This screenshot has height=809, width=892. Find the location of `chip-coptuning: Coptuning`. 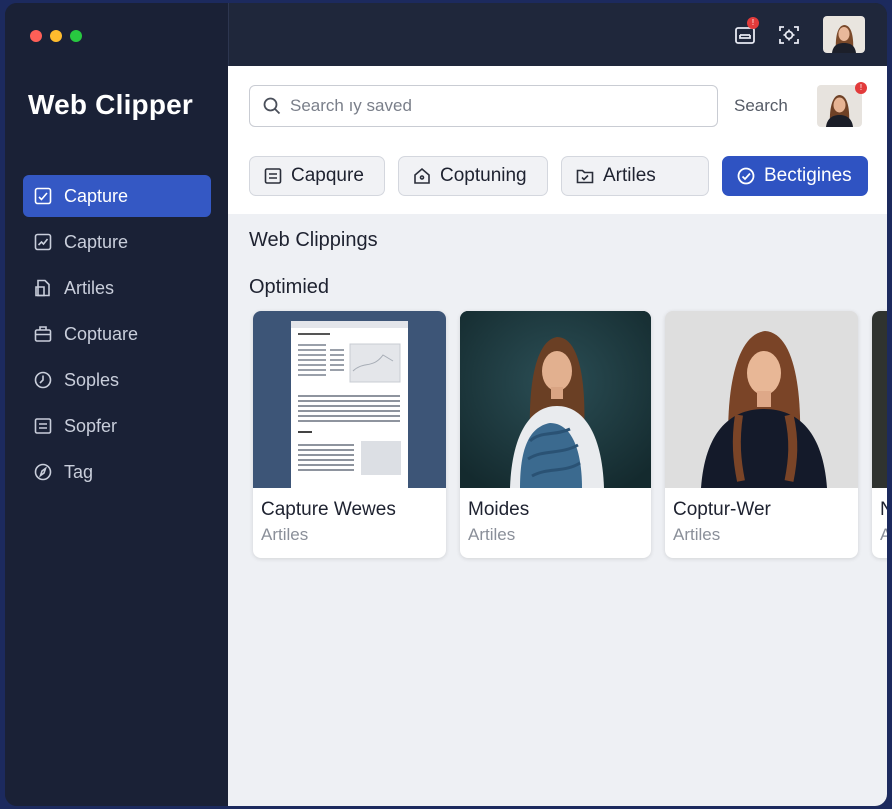

chip-coptuning: Coptuning is located at coordinates (473, 176).